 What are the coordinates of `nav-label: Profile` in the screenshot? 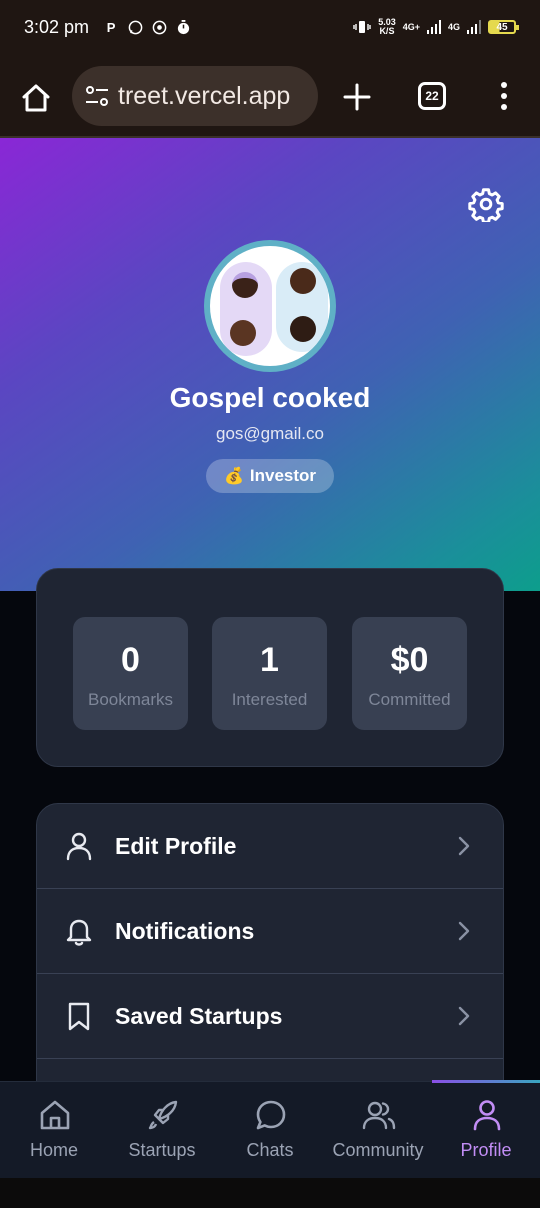 It's located at (486, 1150).